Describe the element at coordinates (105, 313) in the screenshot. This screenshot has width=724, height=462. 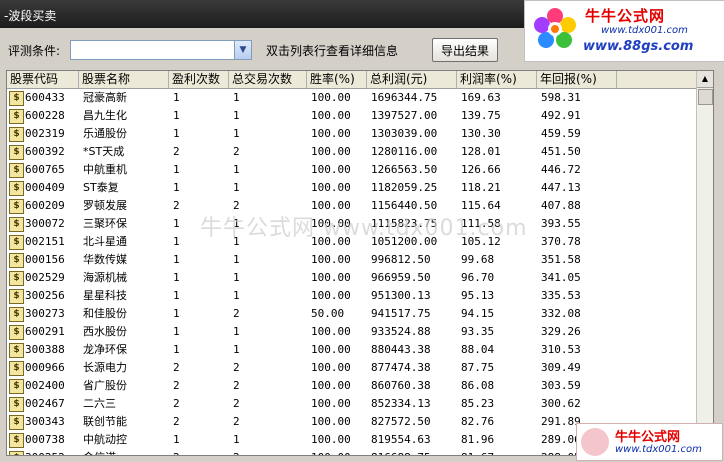
I see `table-cell: 和佳股份` at that location.